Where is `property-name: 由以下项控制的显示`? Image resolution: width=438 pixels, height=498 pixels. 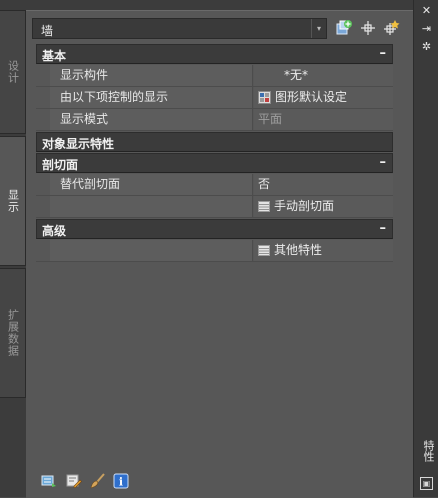 property-name: 由以下项控制的显示 is located at coordinates (151, 97).